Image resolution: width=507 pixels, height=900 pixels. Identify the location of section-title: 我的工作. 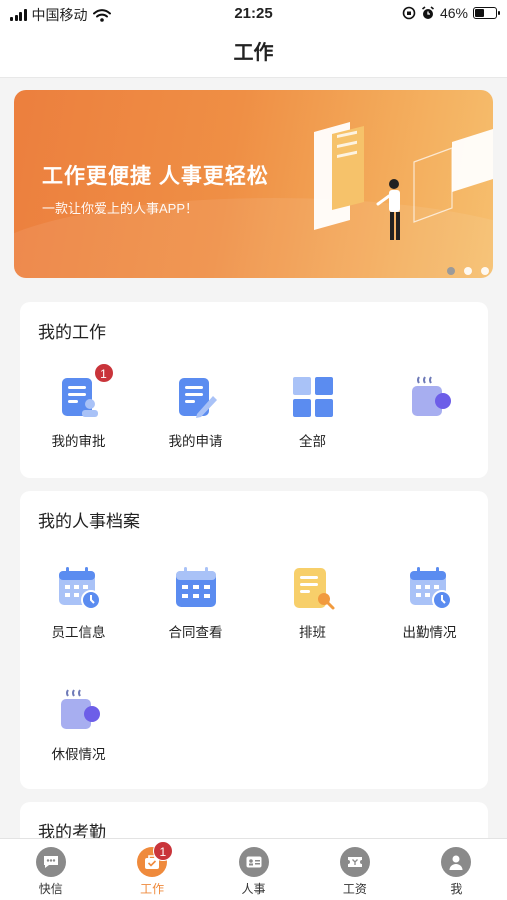
(72, 332).